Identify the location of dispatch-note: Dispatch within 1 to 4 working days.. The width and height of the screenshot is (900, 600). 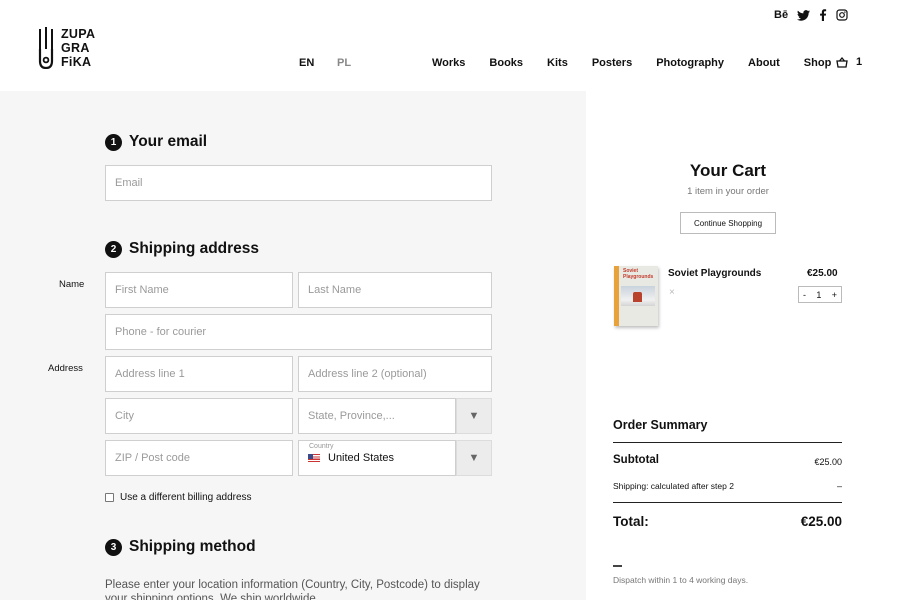
(681, 580).